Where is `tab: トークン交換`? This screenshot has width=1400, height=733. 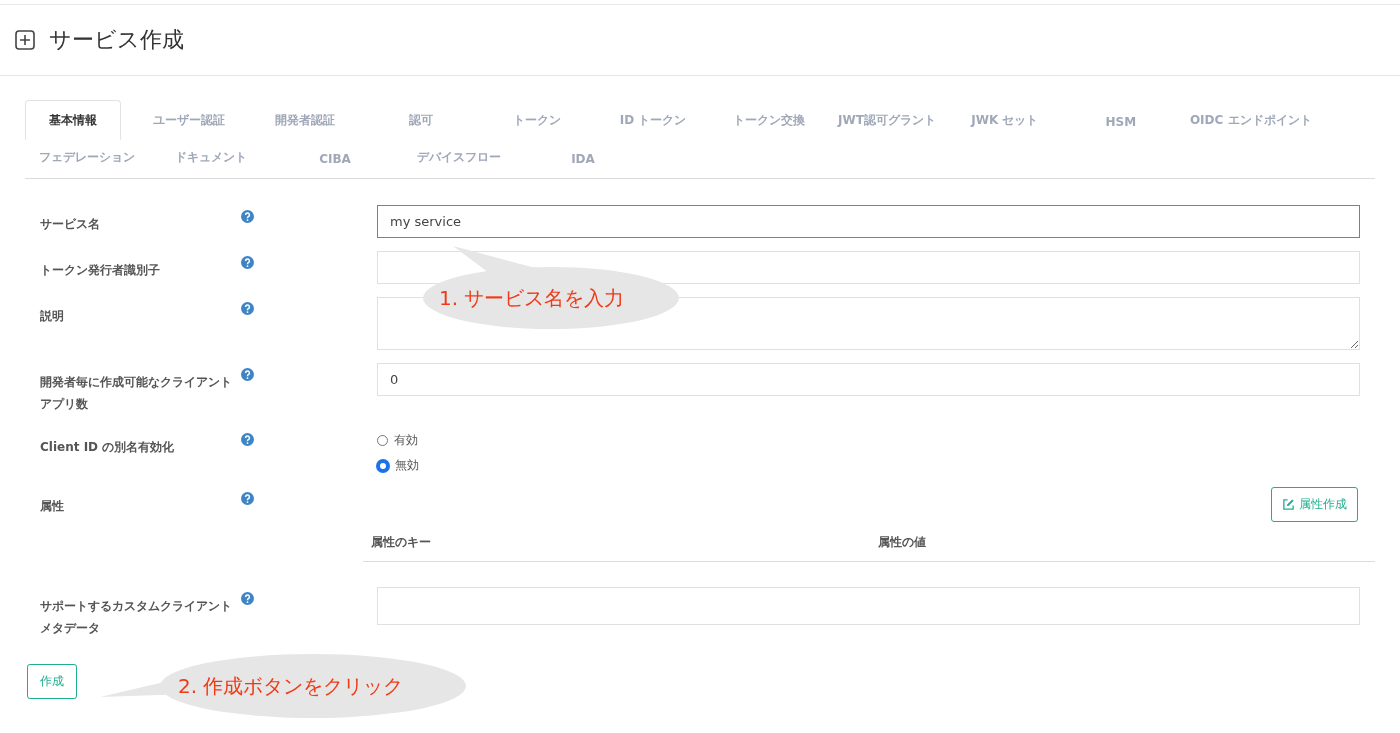
tab: トークン交換 is located at coordinates (769, 120).